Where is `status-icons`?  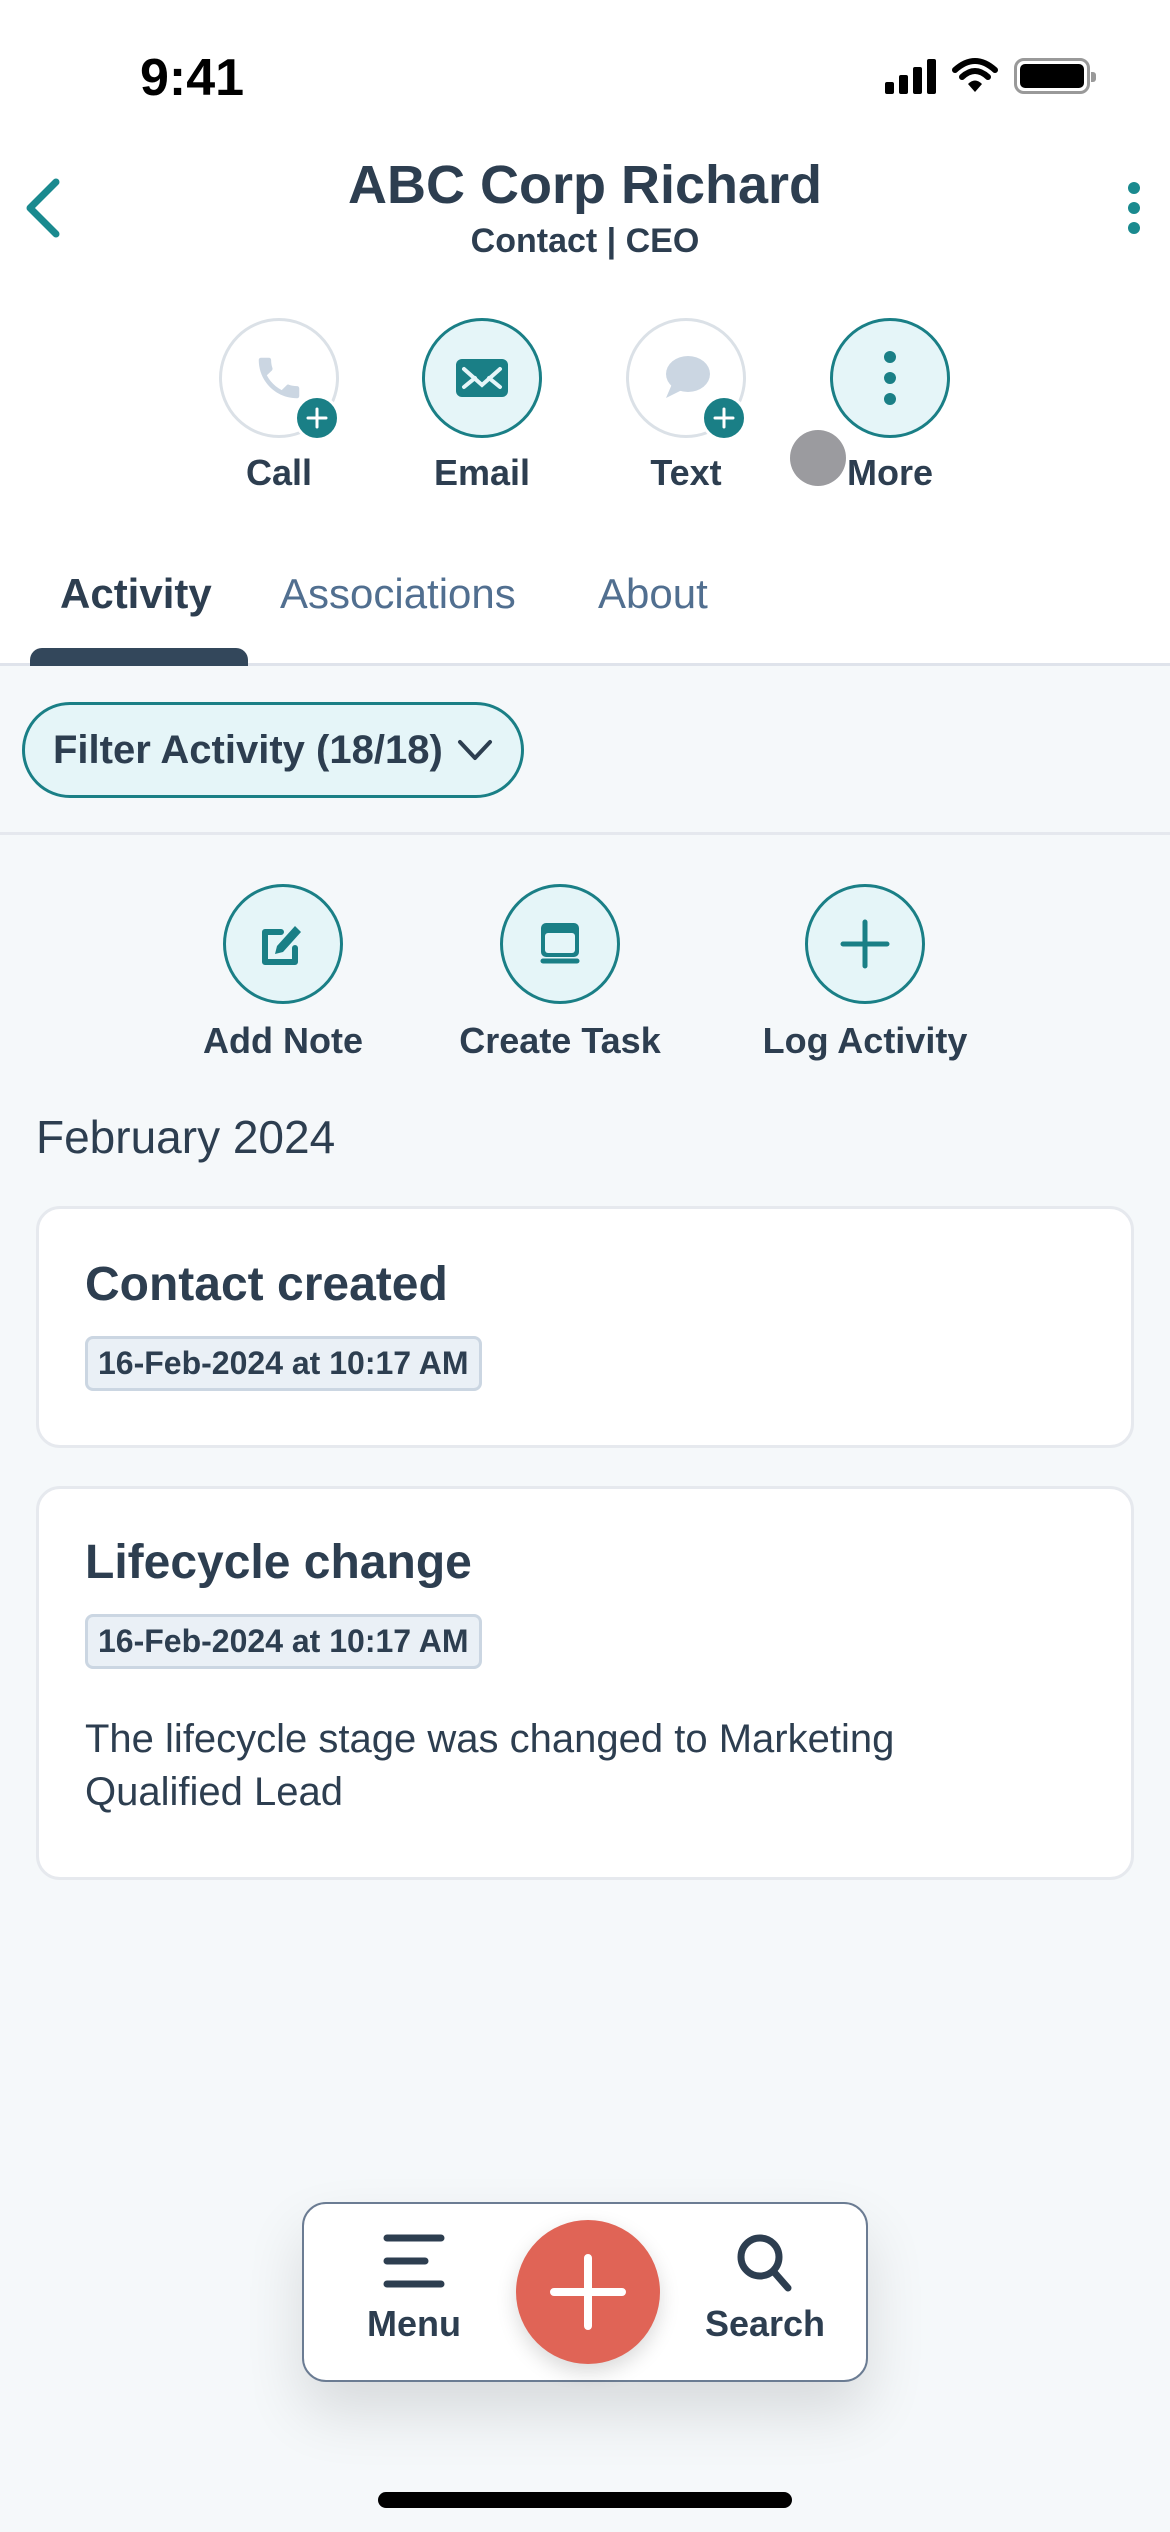 status-icons is located at coordinates (990, 76).